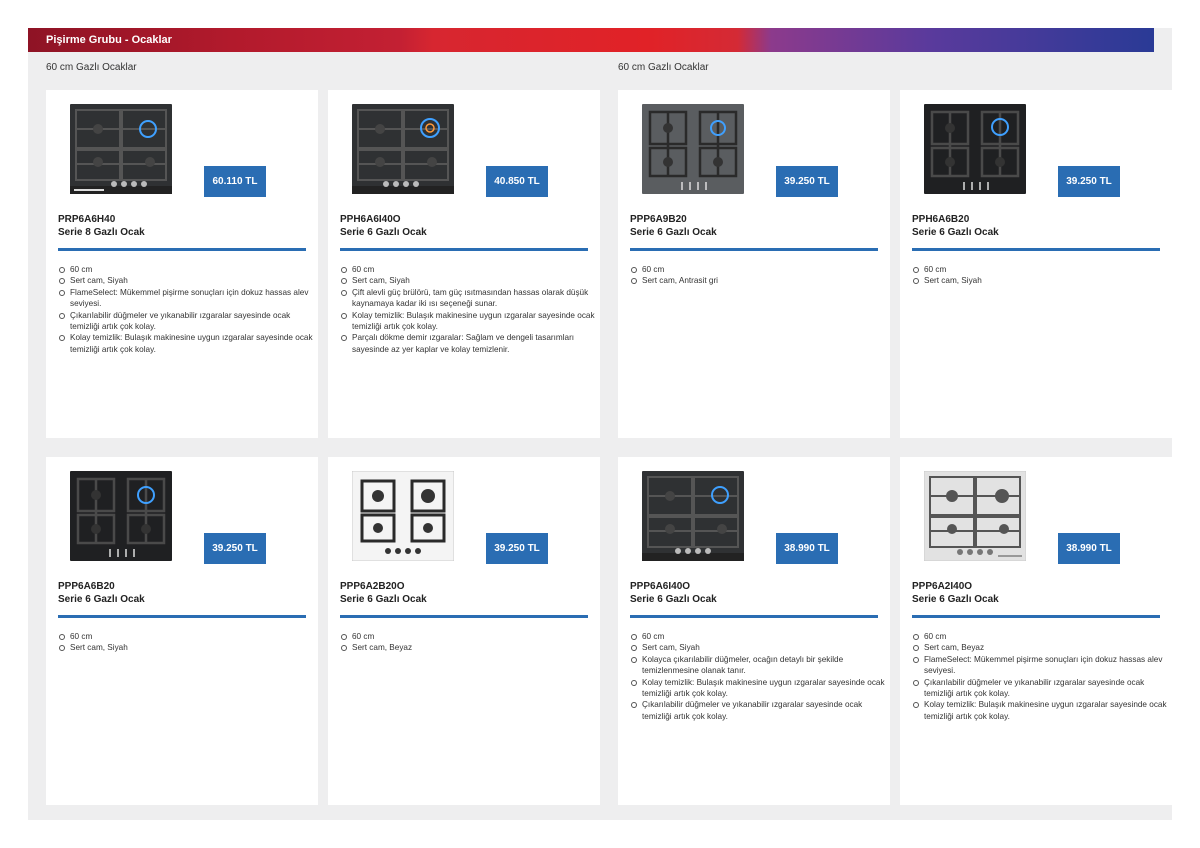 The image size is (1200, 848). Describe the element at coordinates (235, 181) in the screenshot. I see `price-badge: 60.110 TL` at that location.